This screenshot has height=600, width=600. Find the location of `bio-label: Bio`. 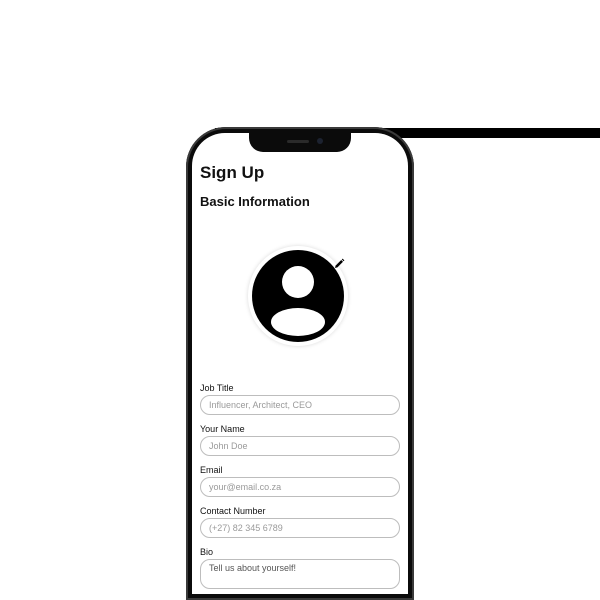

bio-label: Bio is located at coordinates (207, 552).